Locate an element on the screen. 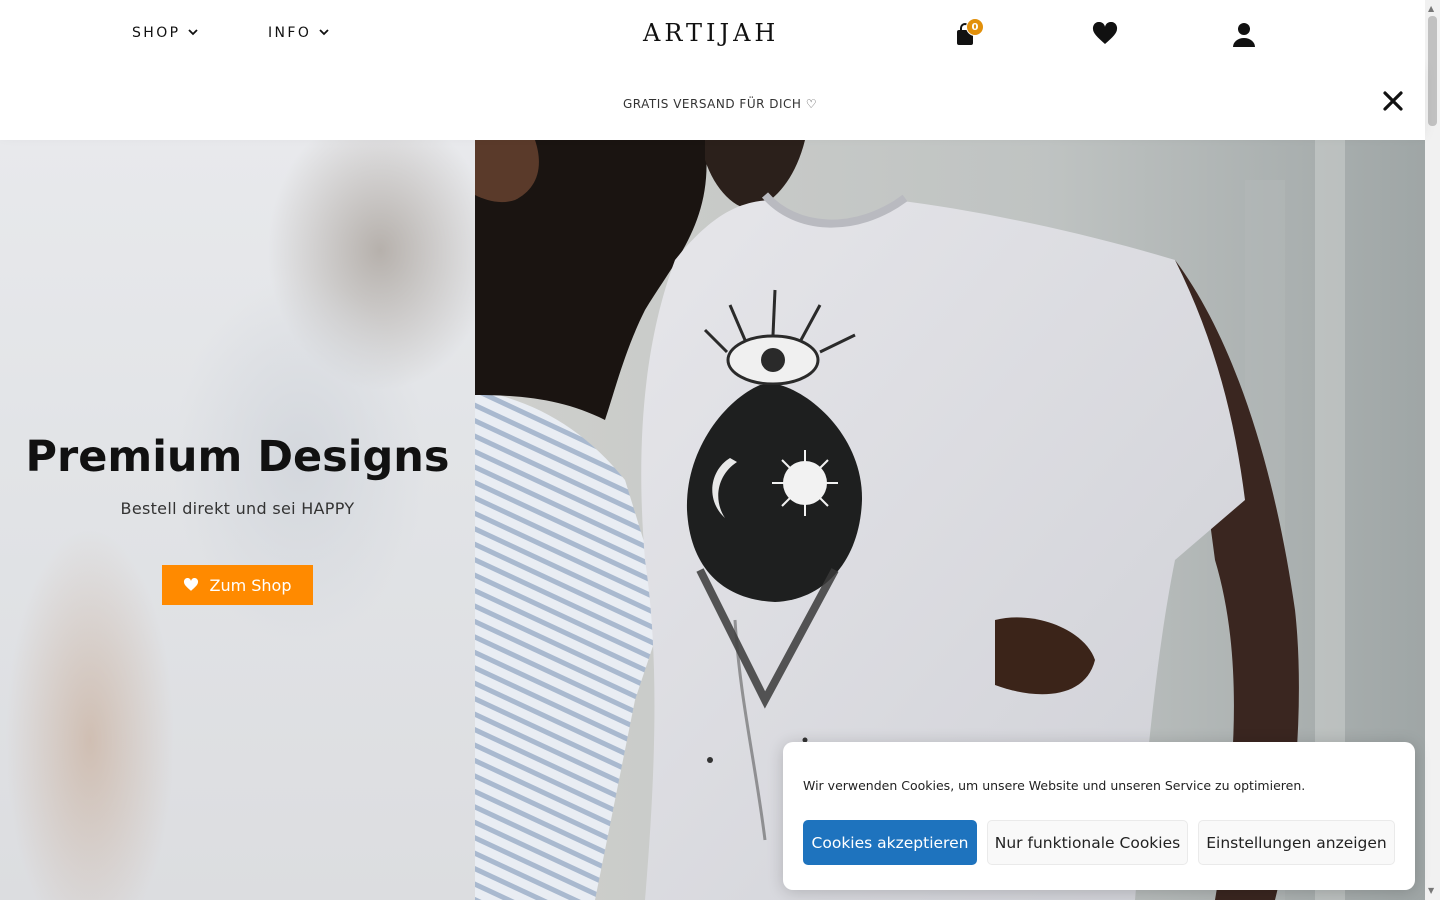 The width and height of the screenshot is (1440, 900). promo-bar: GRATIS VERSAND FÜR DICH ♡ is located at coordinates (712, 105).